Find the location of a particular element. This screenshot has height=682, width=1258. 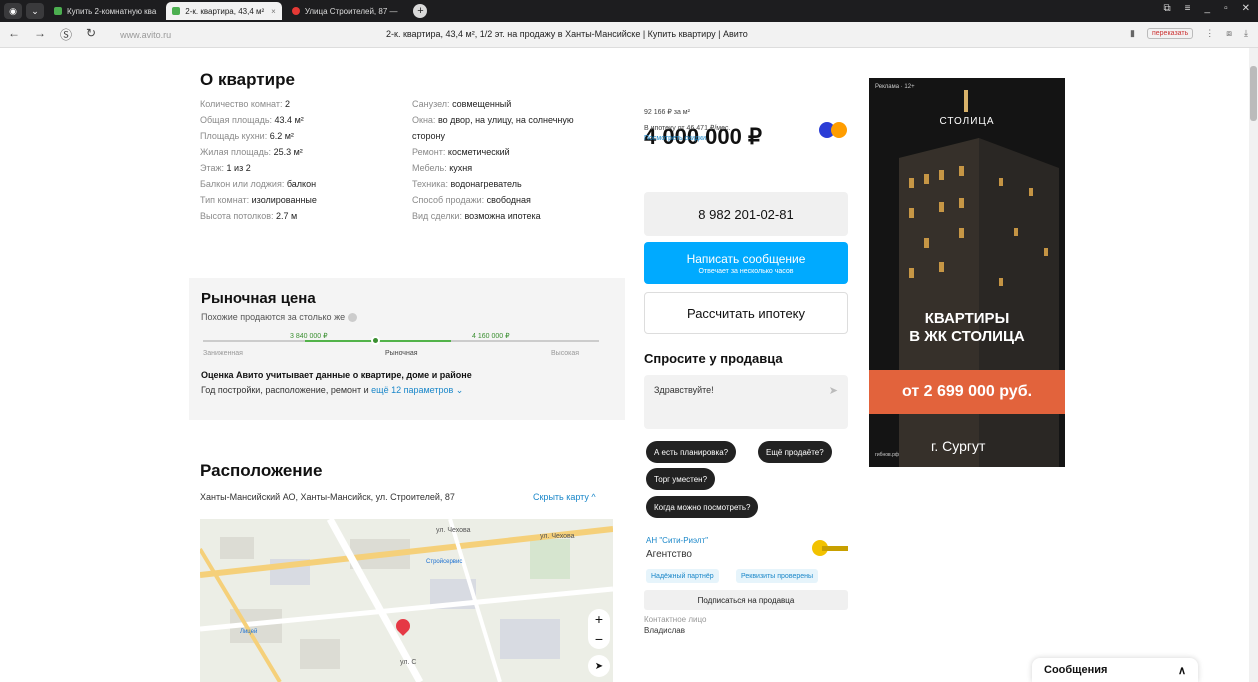

ask-seller-title: Спросите у продавца is located at coordinates (713, 358).